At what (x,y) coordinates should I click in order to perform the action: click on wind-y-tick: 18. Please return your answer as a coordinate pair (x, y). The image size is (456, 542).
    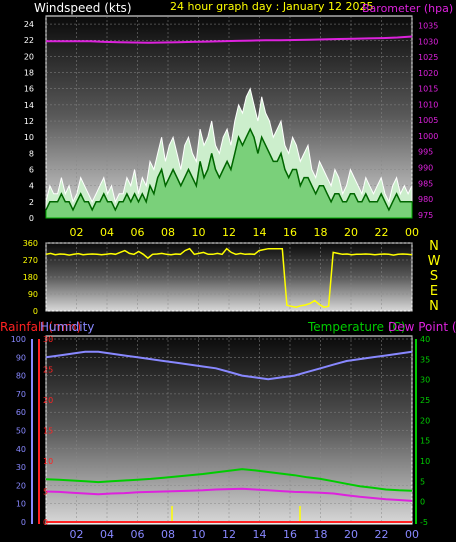
    Looking at the image, I should click on (29, 73).